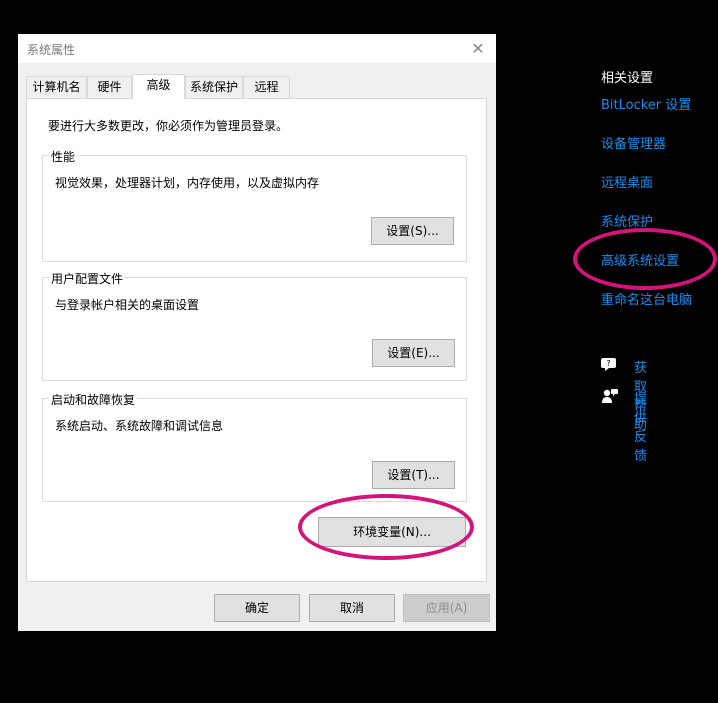 Image resolution: width=718 pixels, height=703 pixels. Describe the element at coordinates (257, 608) in the screenshot. I see `ok-button: 确定` at that location.